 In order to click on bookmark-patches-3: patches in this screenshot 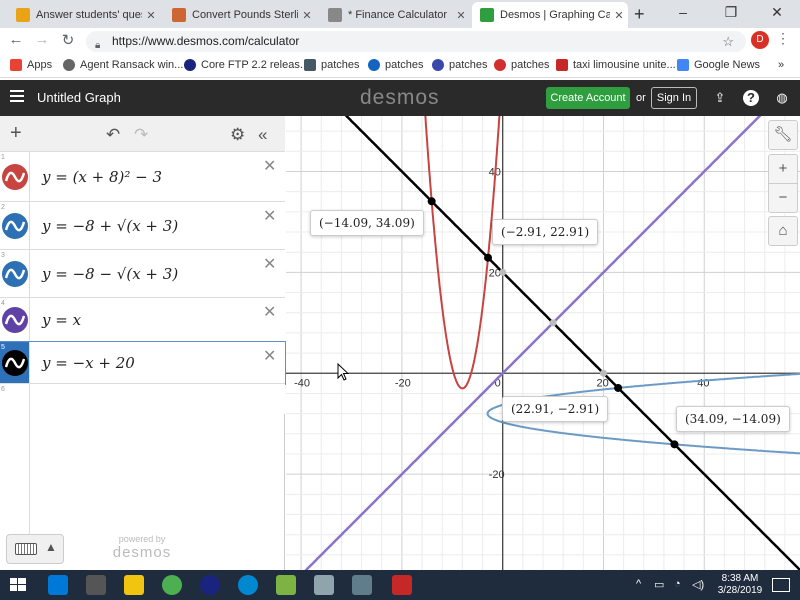, I will do `click(460, 65)`.